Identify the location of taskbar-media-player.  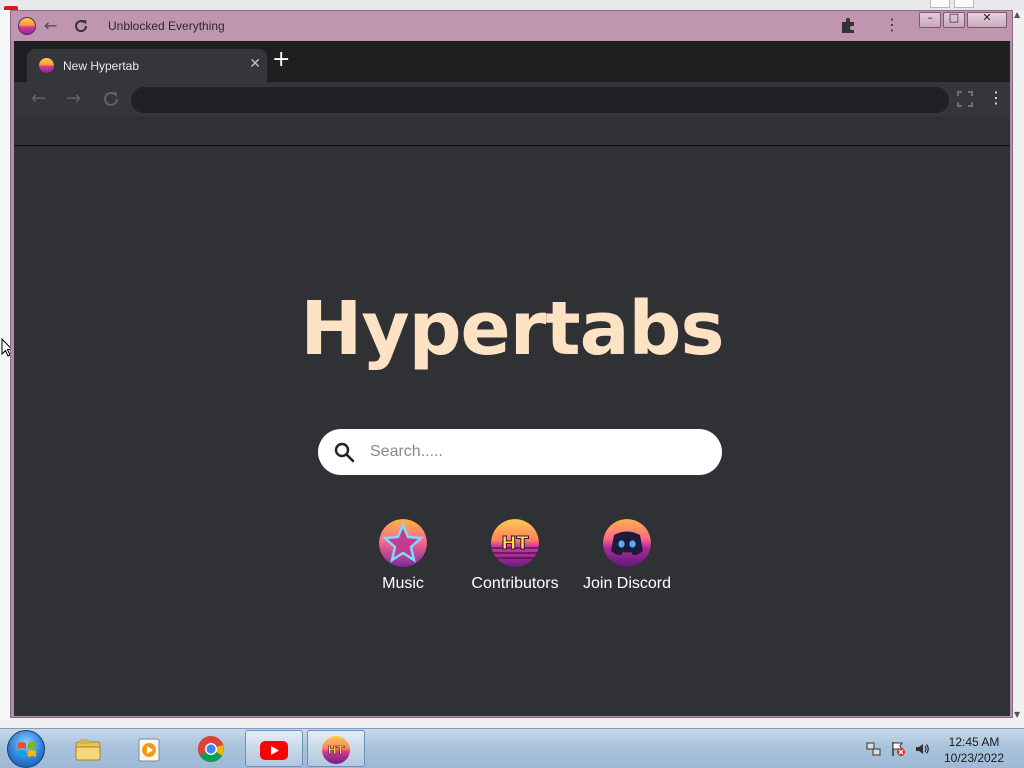
(150, 748).